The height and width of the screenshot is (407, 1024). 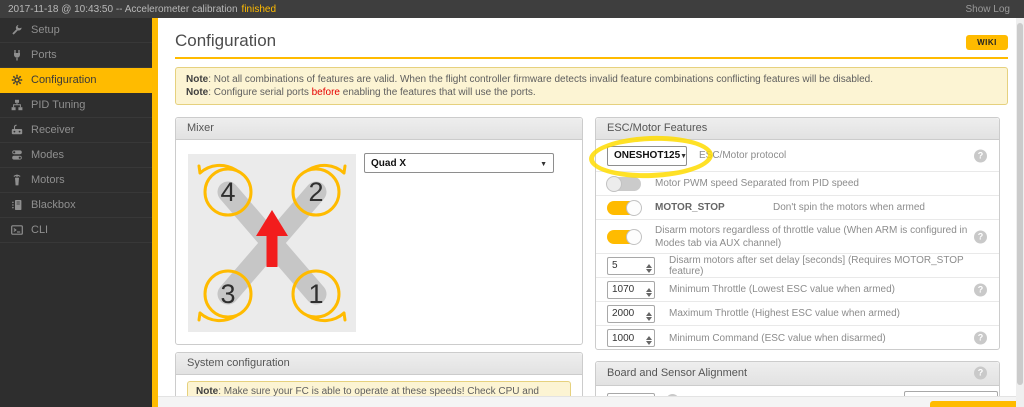 I want to click on motor-stop-toggle, so click(x=624, y=207).